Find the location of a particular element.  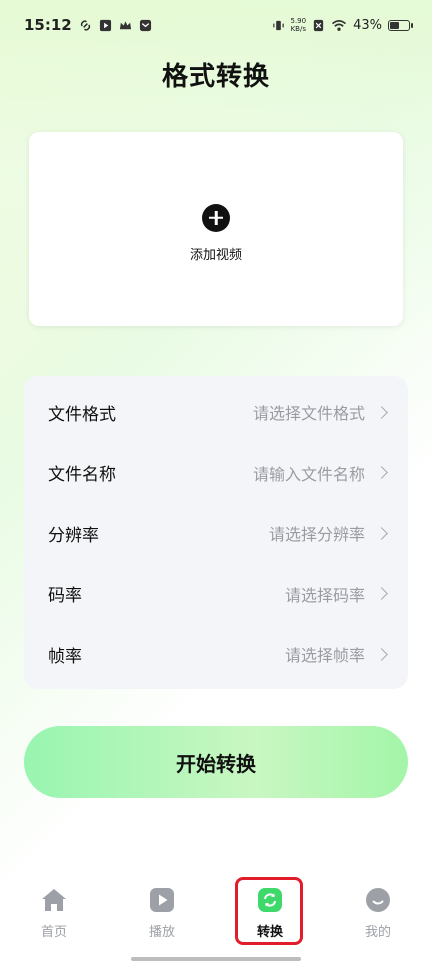

no-sim-icon is located at coordinates (318, 25).